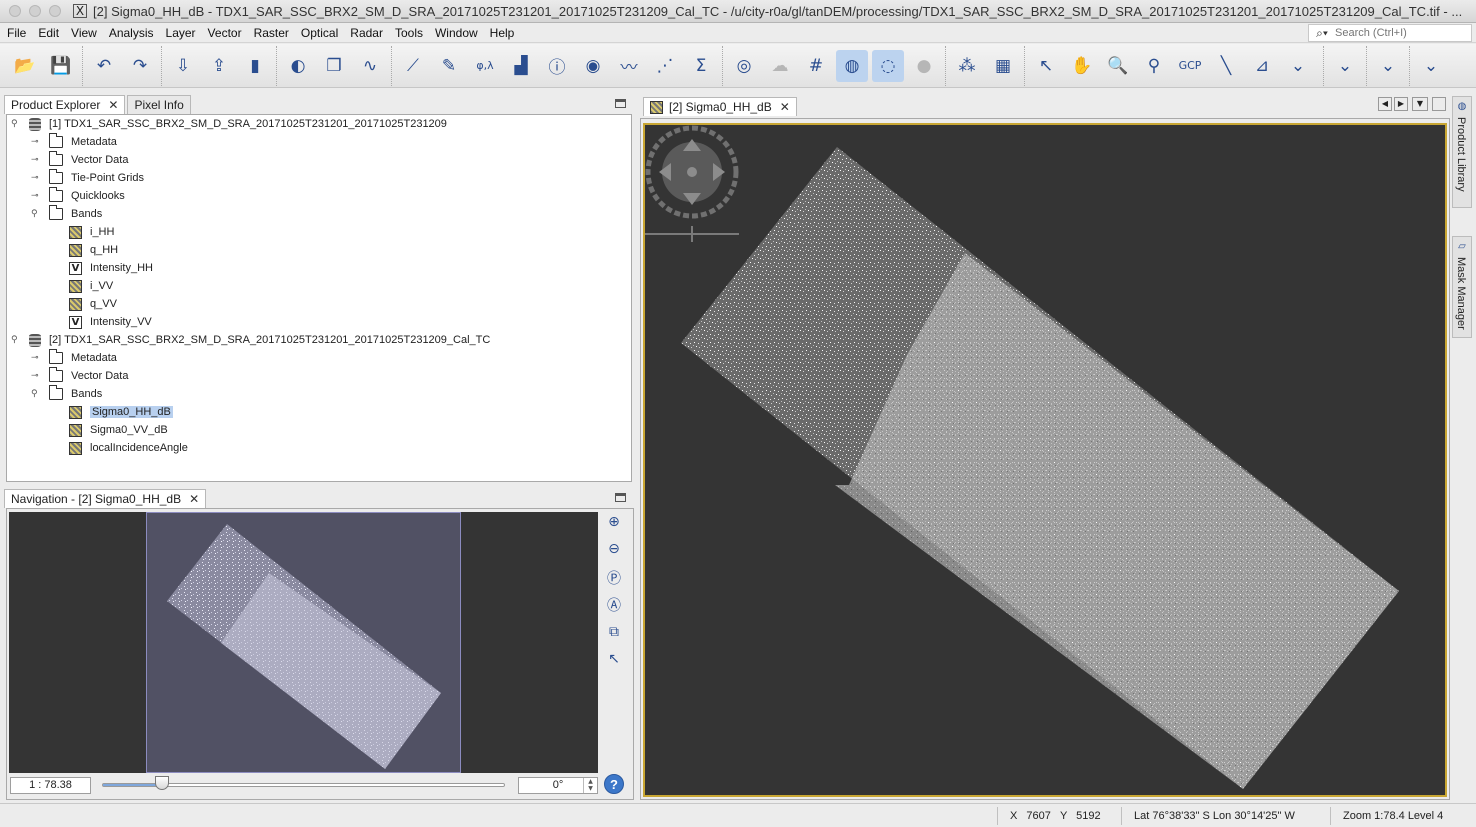 This screenshot has width=1476, height=827. I want to click on undo-button: ↶, so click(104, 66).